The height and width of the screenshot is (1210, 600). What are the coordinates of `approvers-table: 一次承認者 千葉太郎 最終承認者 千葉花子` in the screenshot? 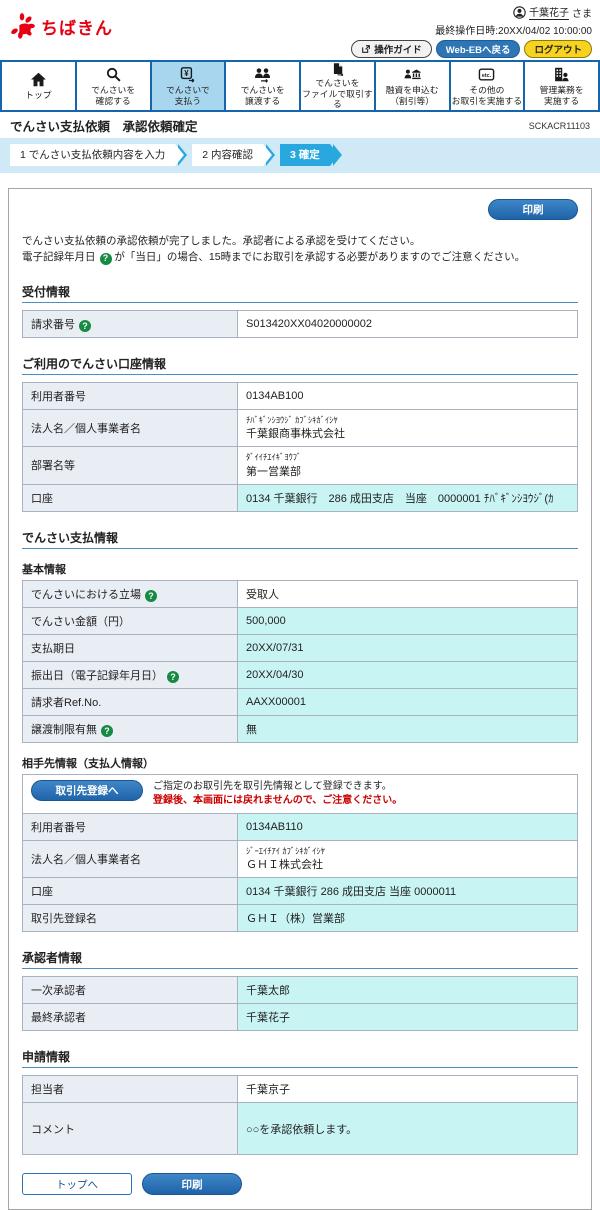 It's located at (300, 1004).